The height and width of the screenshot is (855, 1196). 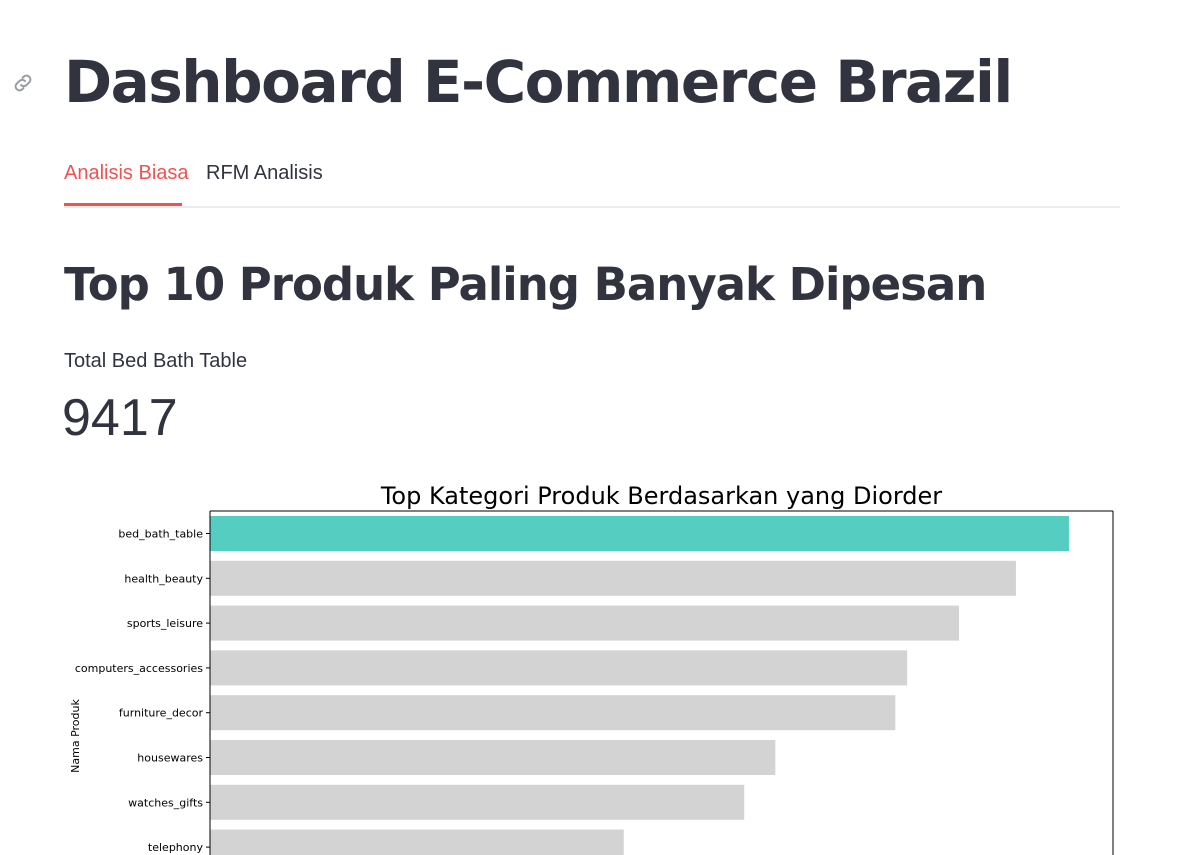 What do you see at coordinates (126, 173) in the screenshot?
I see `tab-analisis-biasa: Analisis Biasa` at bounding box center [126, 173].